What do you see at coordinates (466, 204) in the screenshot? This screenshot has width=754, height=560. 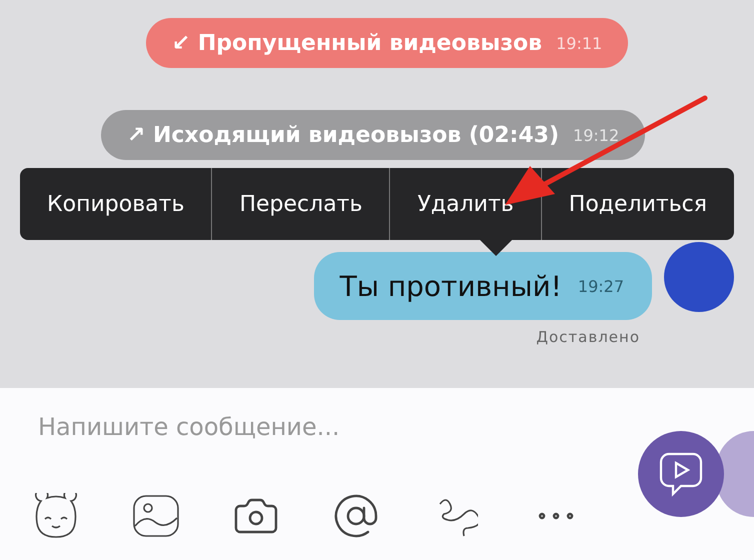 I see `menu-item: Удалить` at bounding box center [466, 204].